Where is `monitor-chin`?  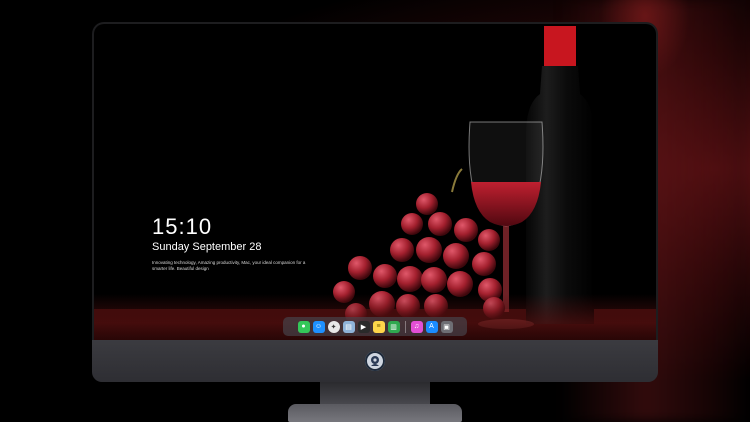
monitor-chin is located at coordinates (375, 361).